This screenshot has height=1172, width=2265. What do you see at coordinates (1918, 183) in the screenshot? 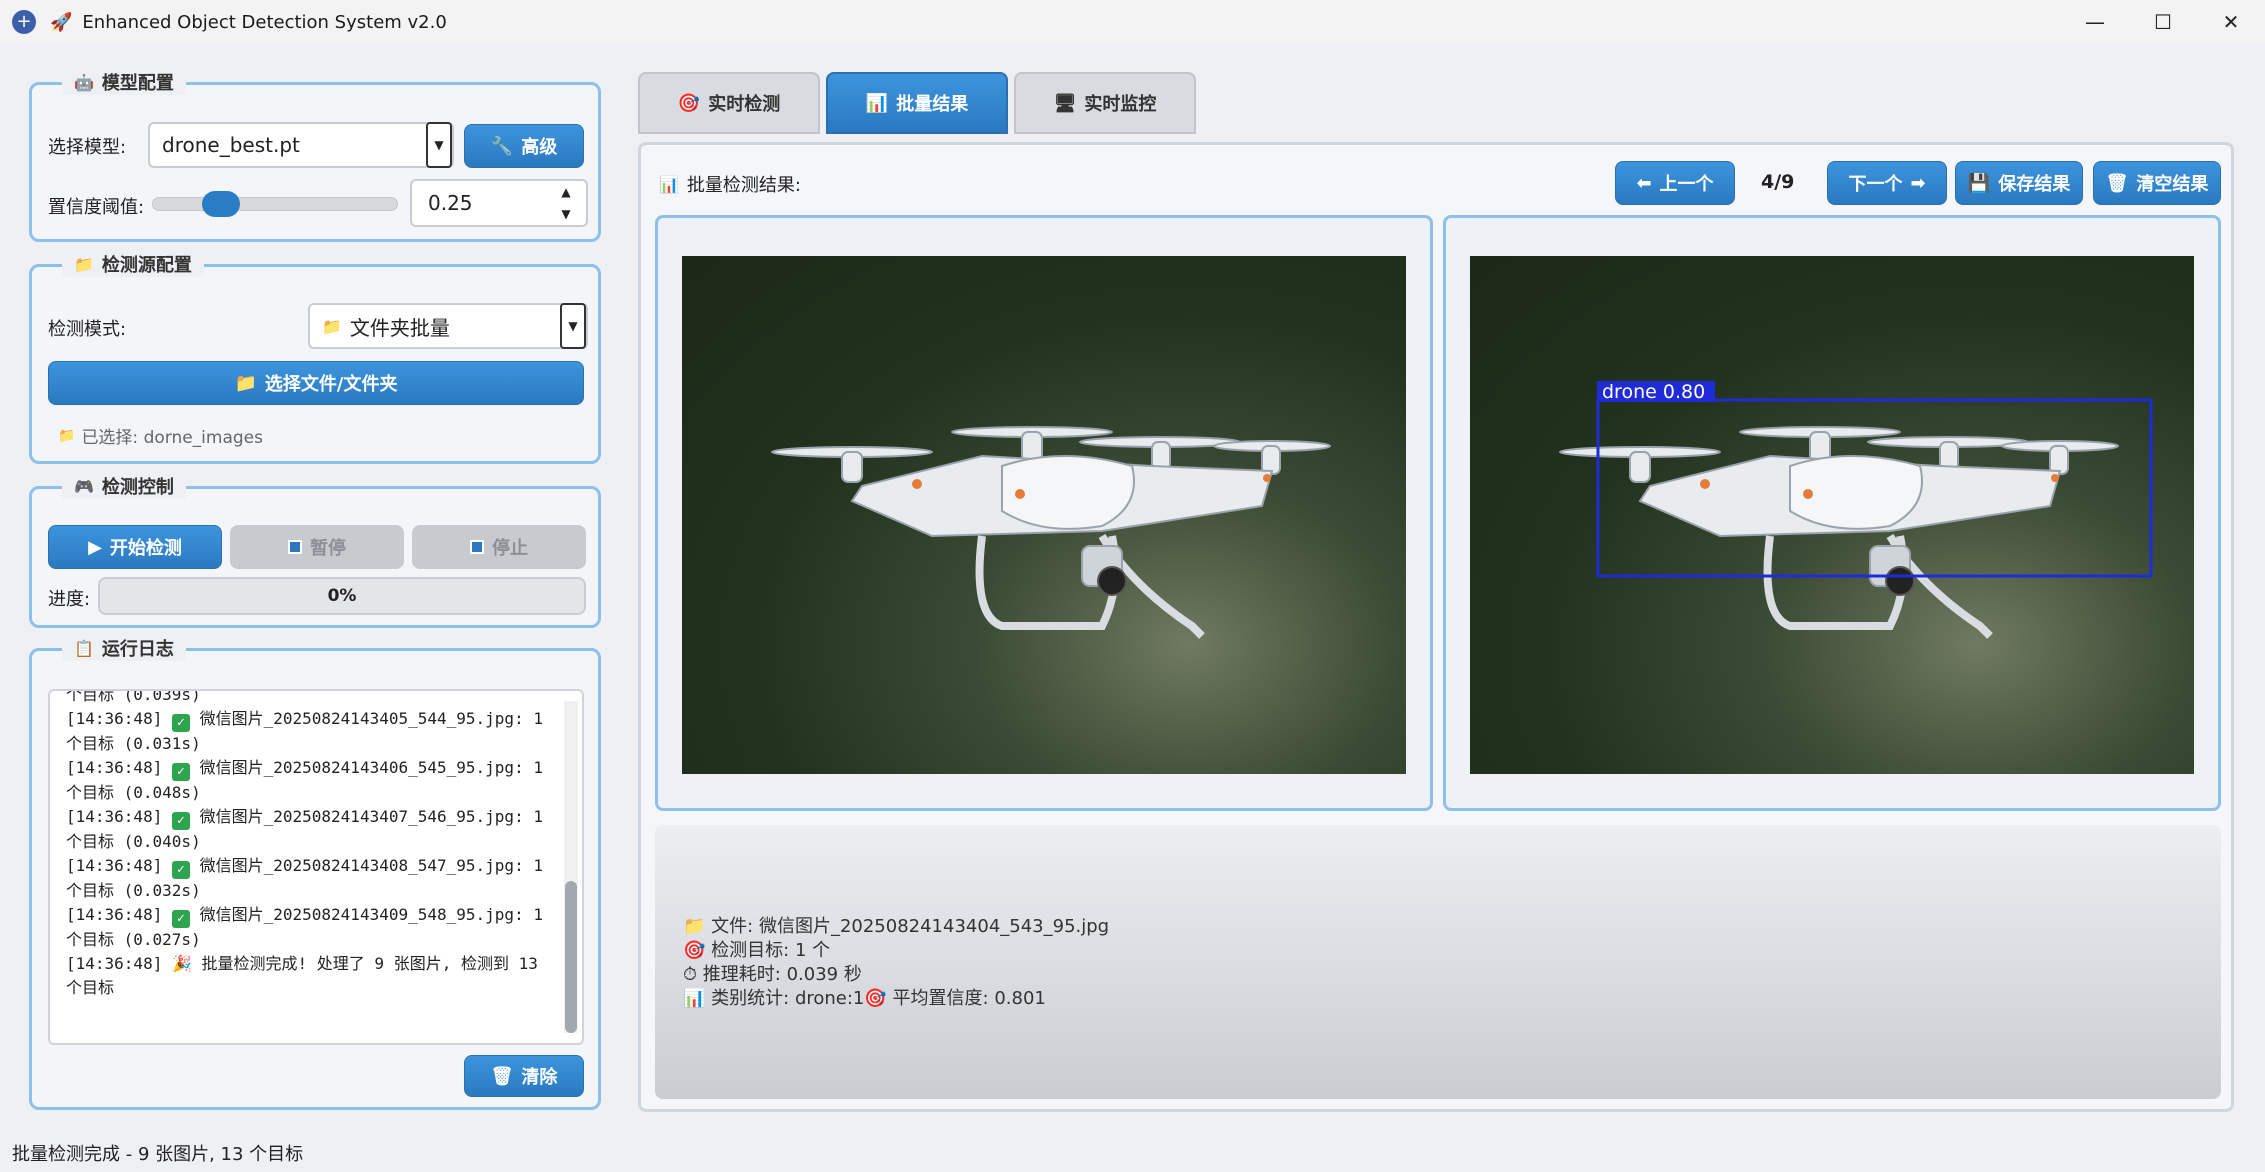
I see `arrow-right-icon: ➡` at bounding box center [1918, 183].